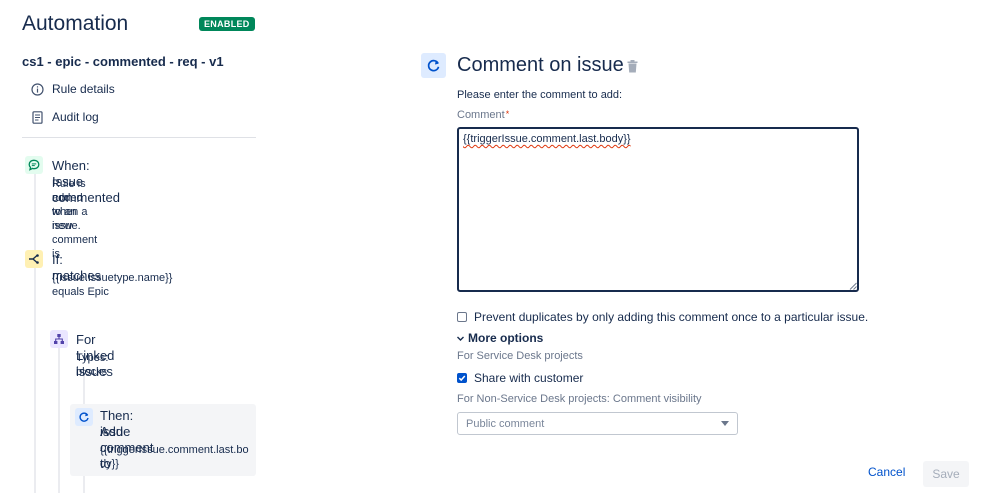 This screenshot has height=493, width=998. Describe the element at coordinates (83, 89) in the screenshot. I see `nav-rule-details-label: Rule details` at that location.